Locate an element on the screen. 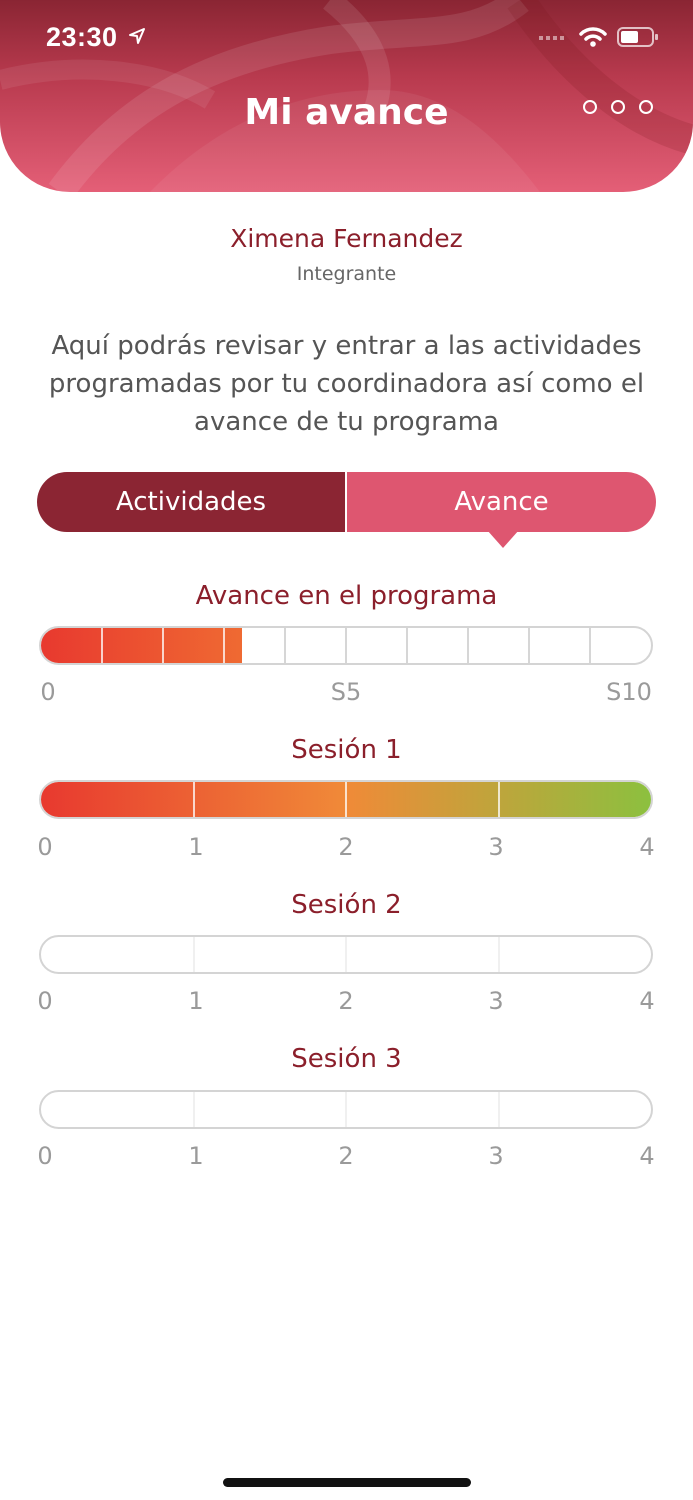 Image resolution: width=693 pixels, height=1500 pixels. tab-avance: Avance is located at coordinates (501, 510).